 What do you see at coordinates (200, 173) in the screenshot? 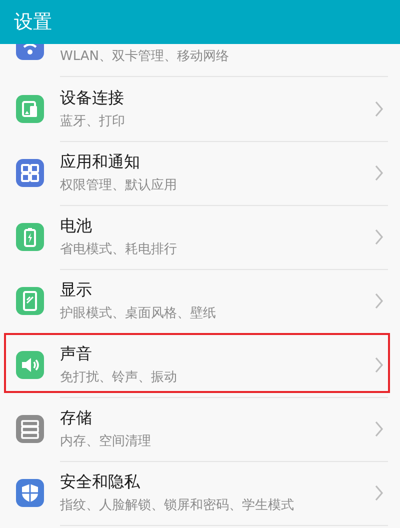
I see `settings-item: 应用和通知 权限管理、默认应用` at bounding box center [200, 173].